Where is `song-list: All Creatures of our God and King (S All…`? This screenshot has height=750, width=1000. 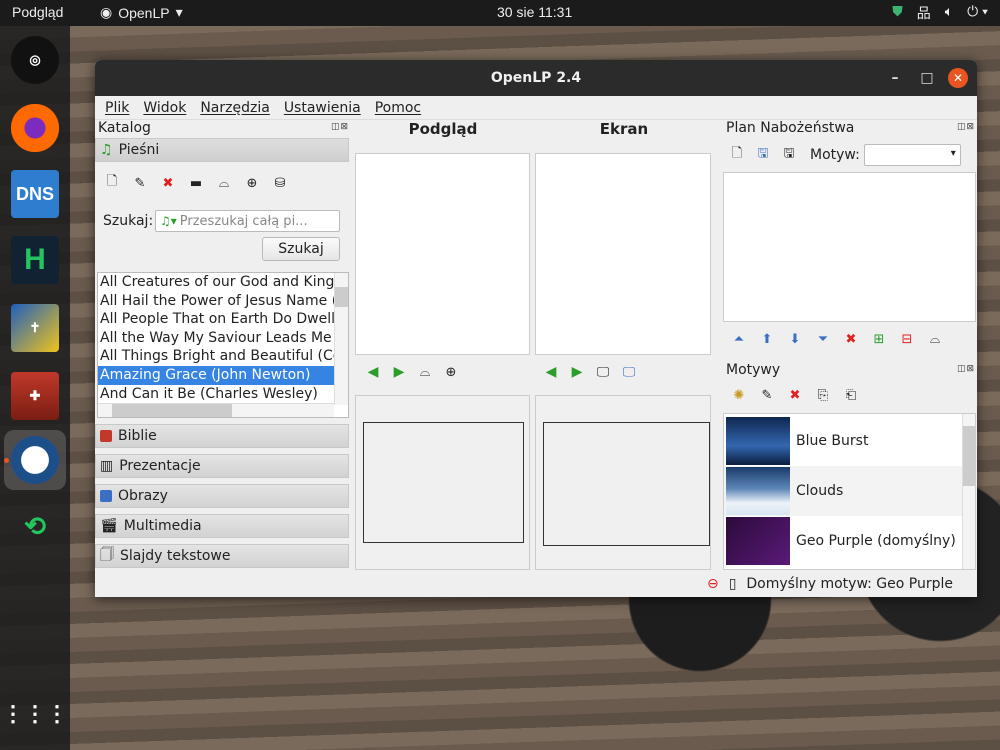
song-list: All Creatures of our God and King (S All… is located at coordinates (223, 345).